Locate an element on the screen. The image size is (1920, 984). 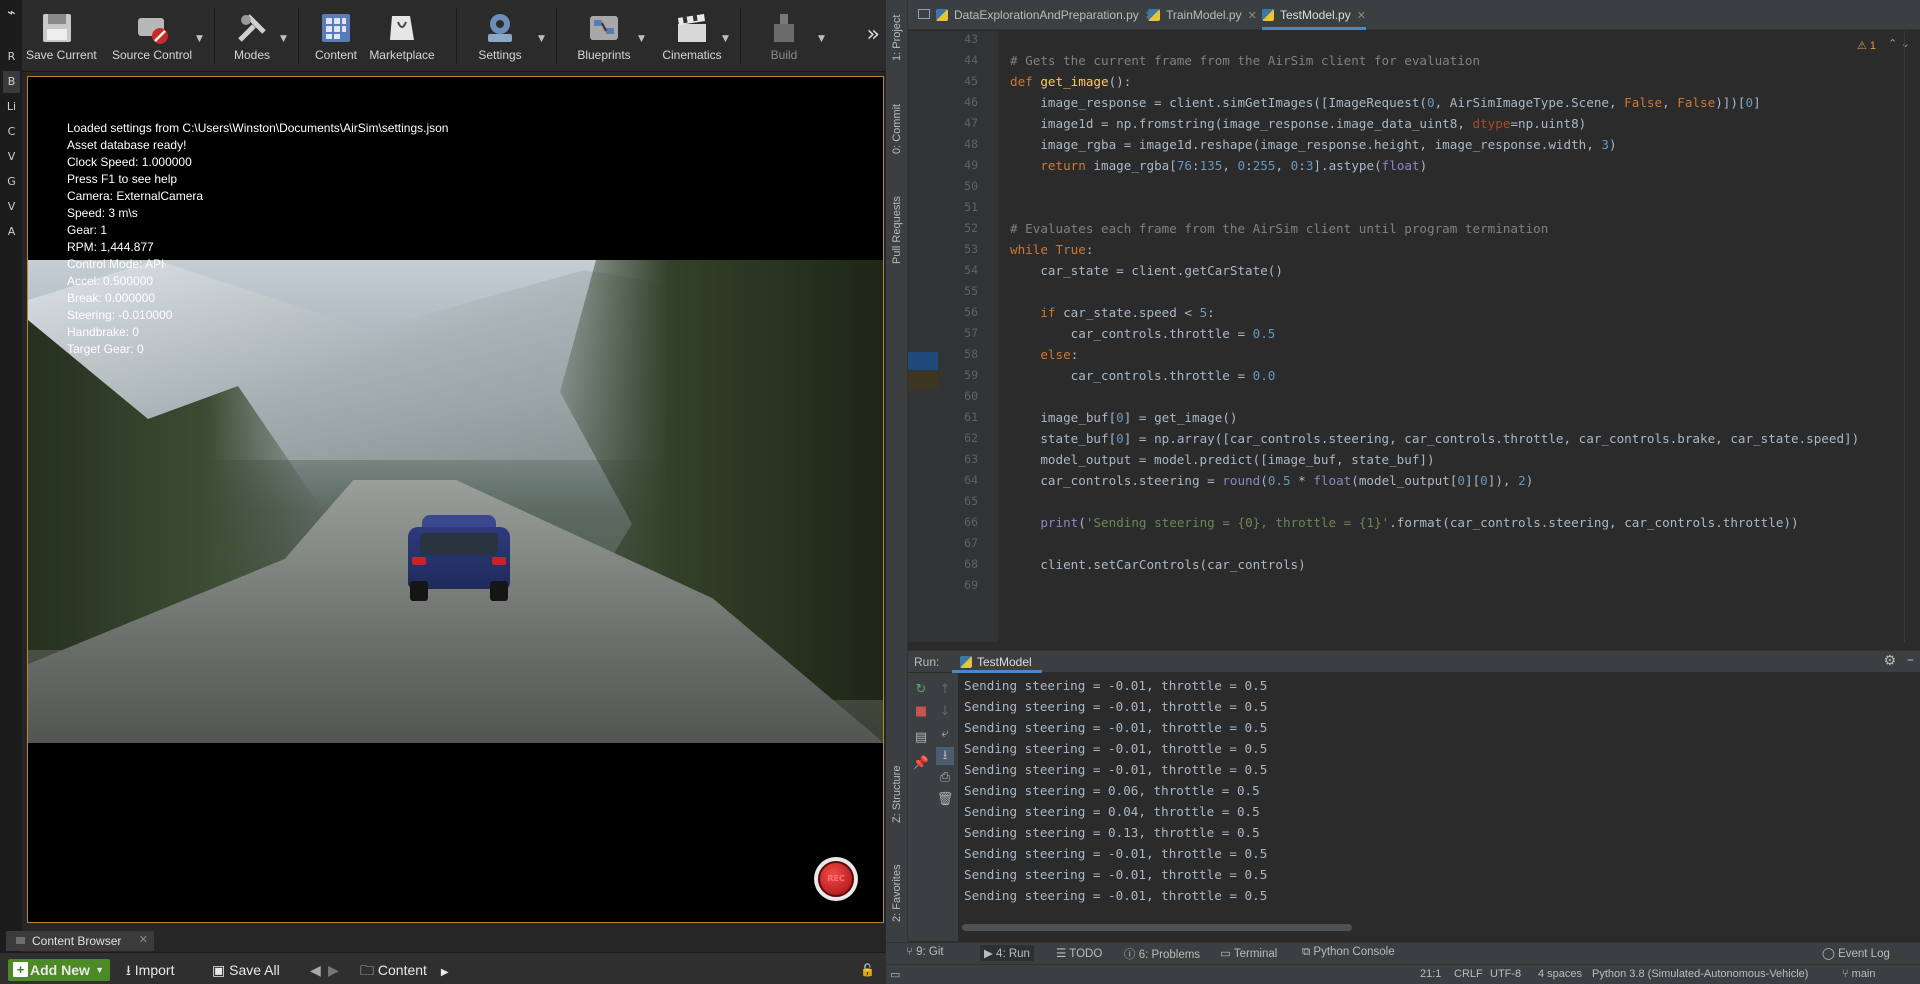
mode-tab-7: A is located at coordinates (11, 232).